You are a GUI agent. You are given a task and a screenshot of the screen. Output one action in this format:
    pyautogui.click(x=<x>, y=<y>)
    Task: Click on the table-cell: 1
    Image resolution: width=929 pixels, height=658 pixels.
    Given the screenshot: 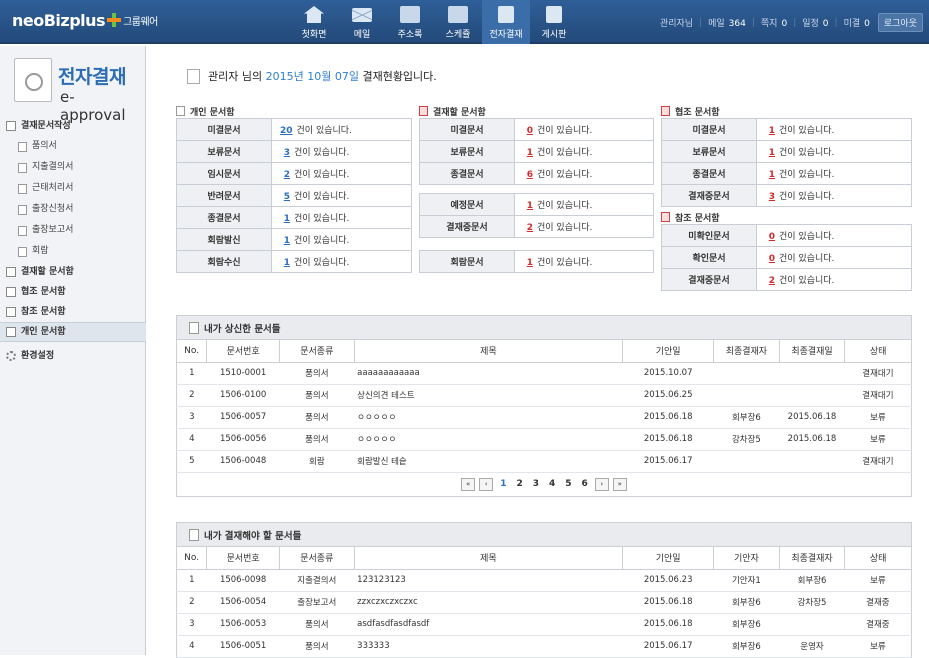 What is the action you would take?
    pyautogui.click(x=191, y=373)
    